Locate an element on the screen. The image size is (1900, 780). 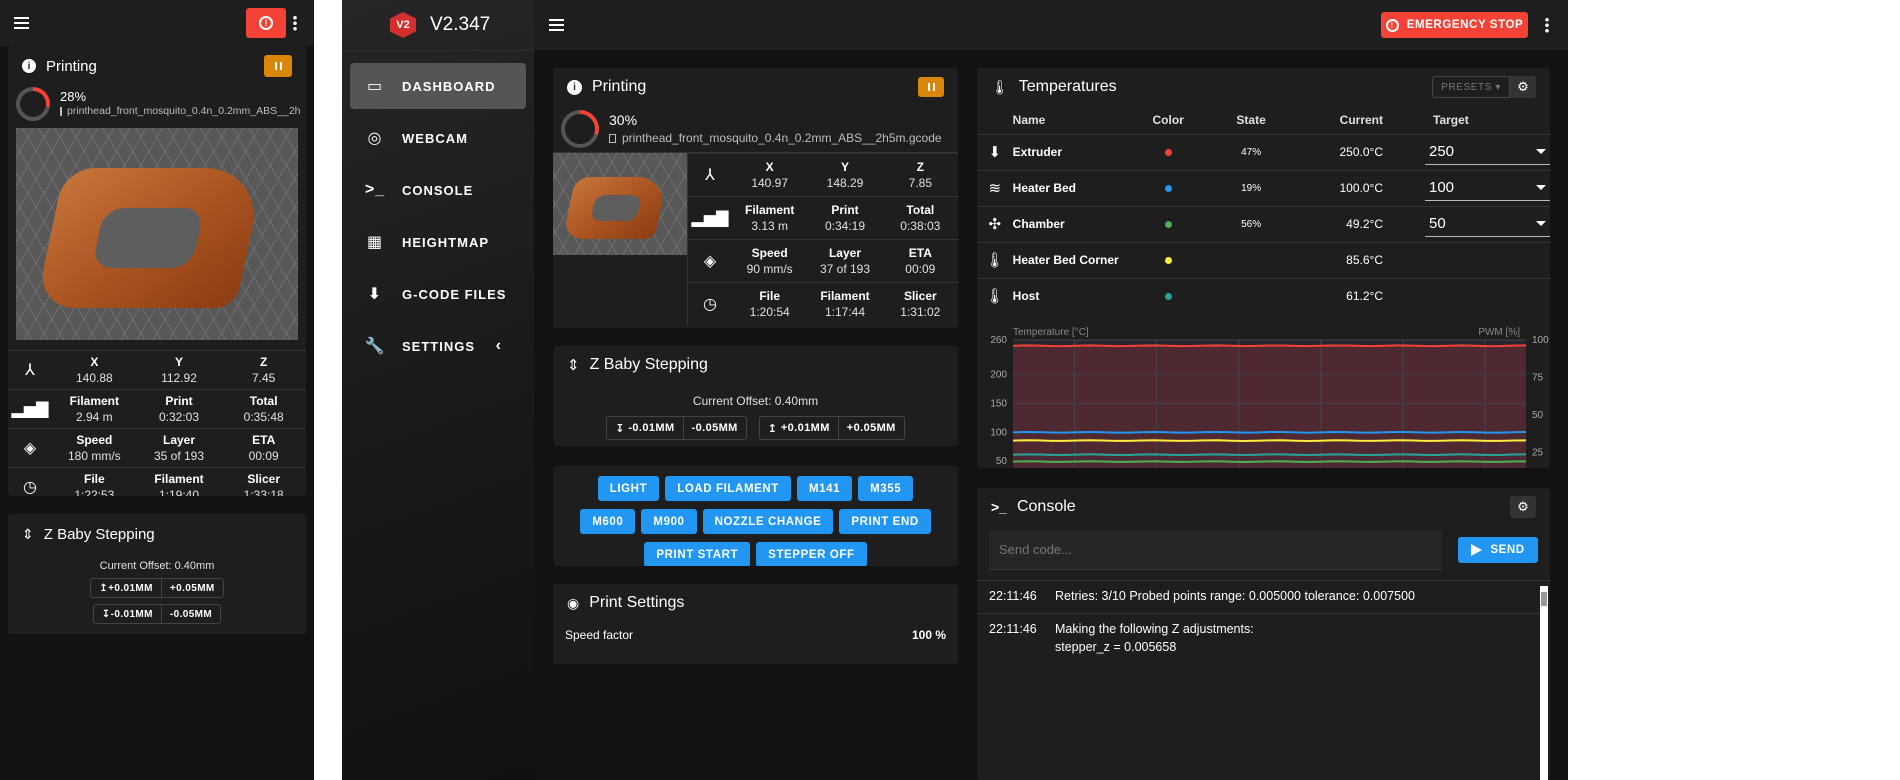
presets-button: PRESETS ▾ is located at coordinates (1471, 87).